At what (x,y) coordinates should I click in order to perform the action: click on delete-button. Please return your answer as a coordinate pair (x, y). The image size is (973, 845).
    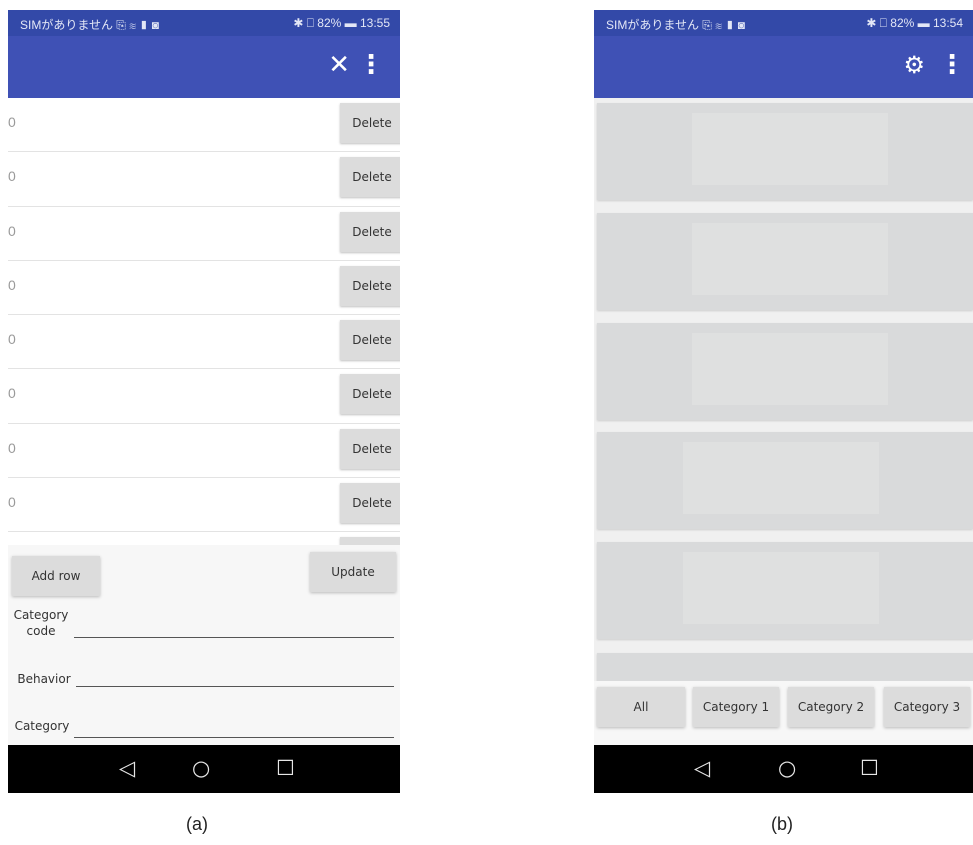
    Looking at the image, I should click on (370, 541).